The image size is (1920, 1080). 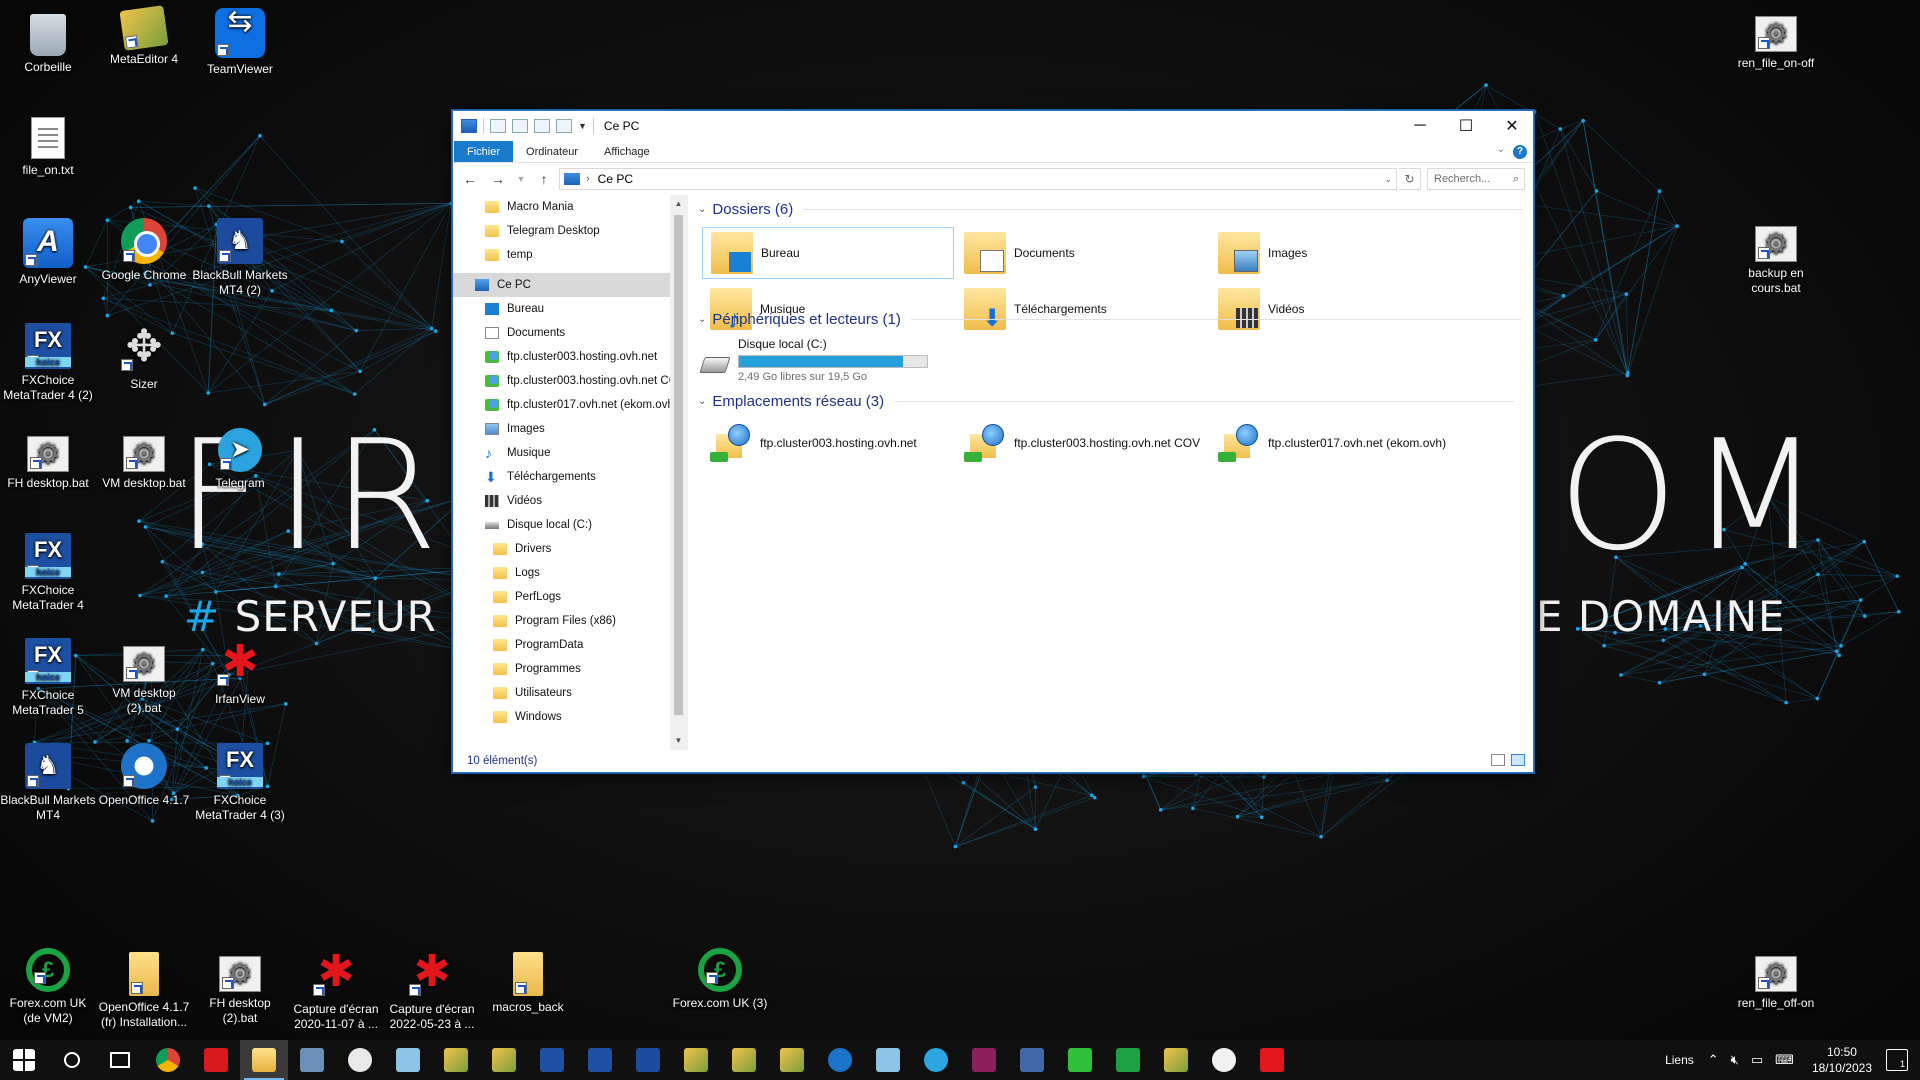 I want to click on nav-item: Telegram Desktop, so click(x=561, y=231).